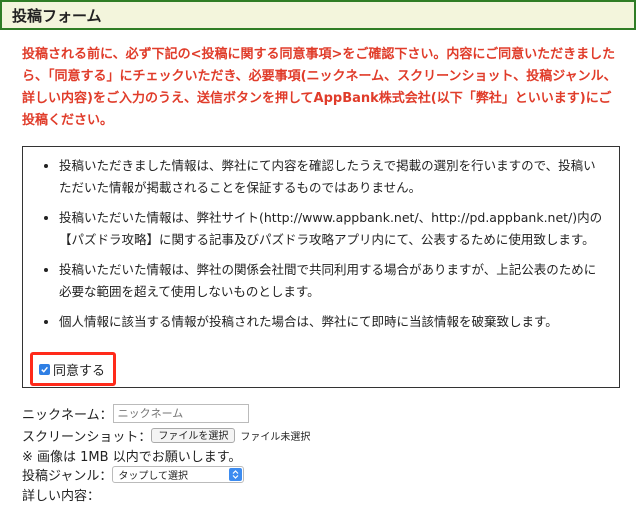  I want to click on genre-label: 投稿ジャンル：, so click(67, 476).